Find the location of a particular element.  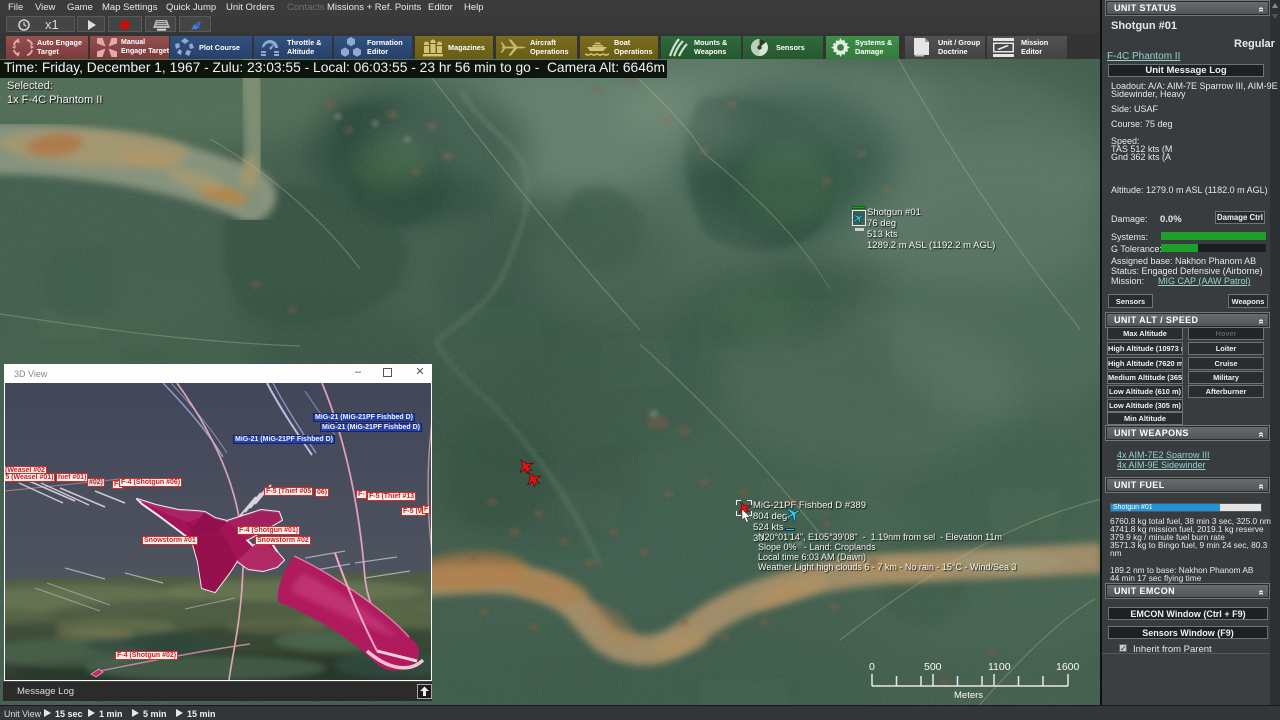

svg-text: 0 is located at coordinates (872, 667).